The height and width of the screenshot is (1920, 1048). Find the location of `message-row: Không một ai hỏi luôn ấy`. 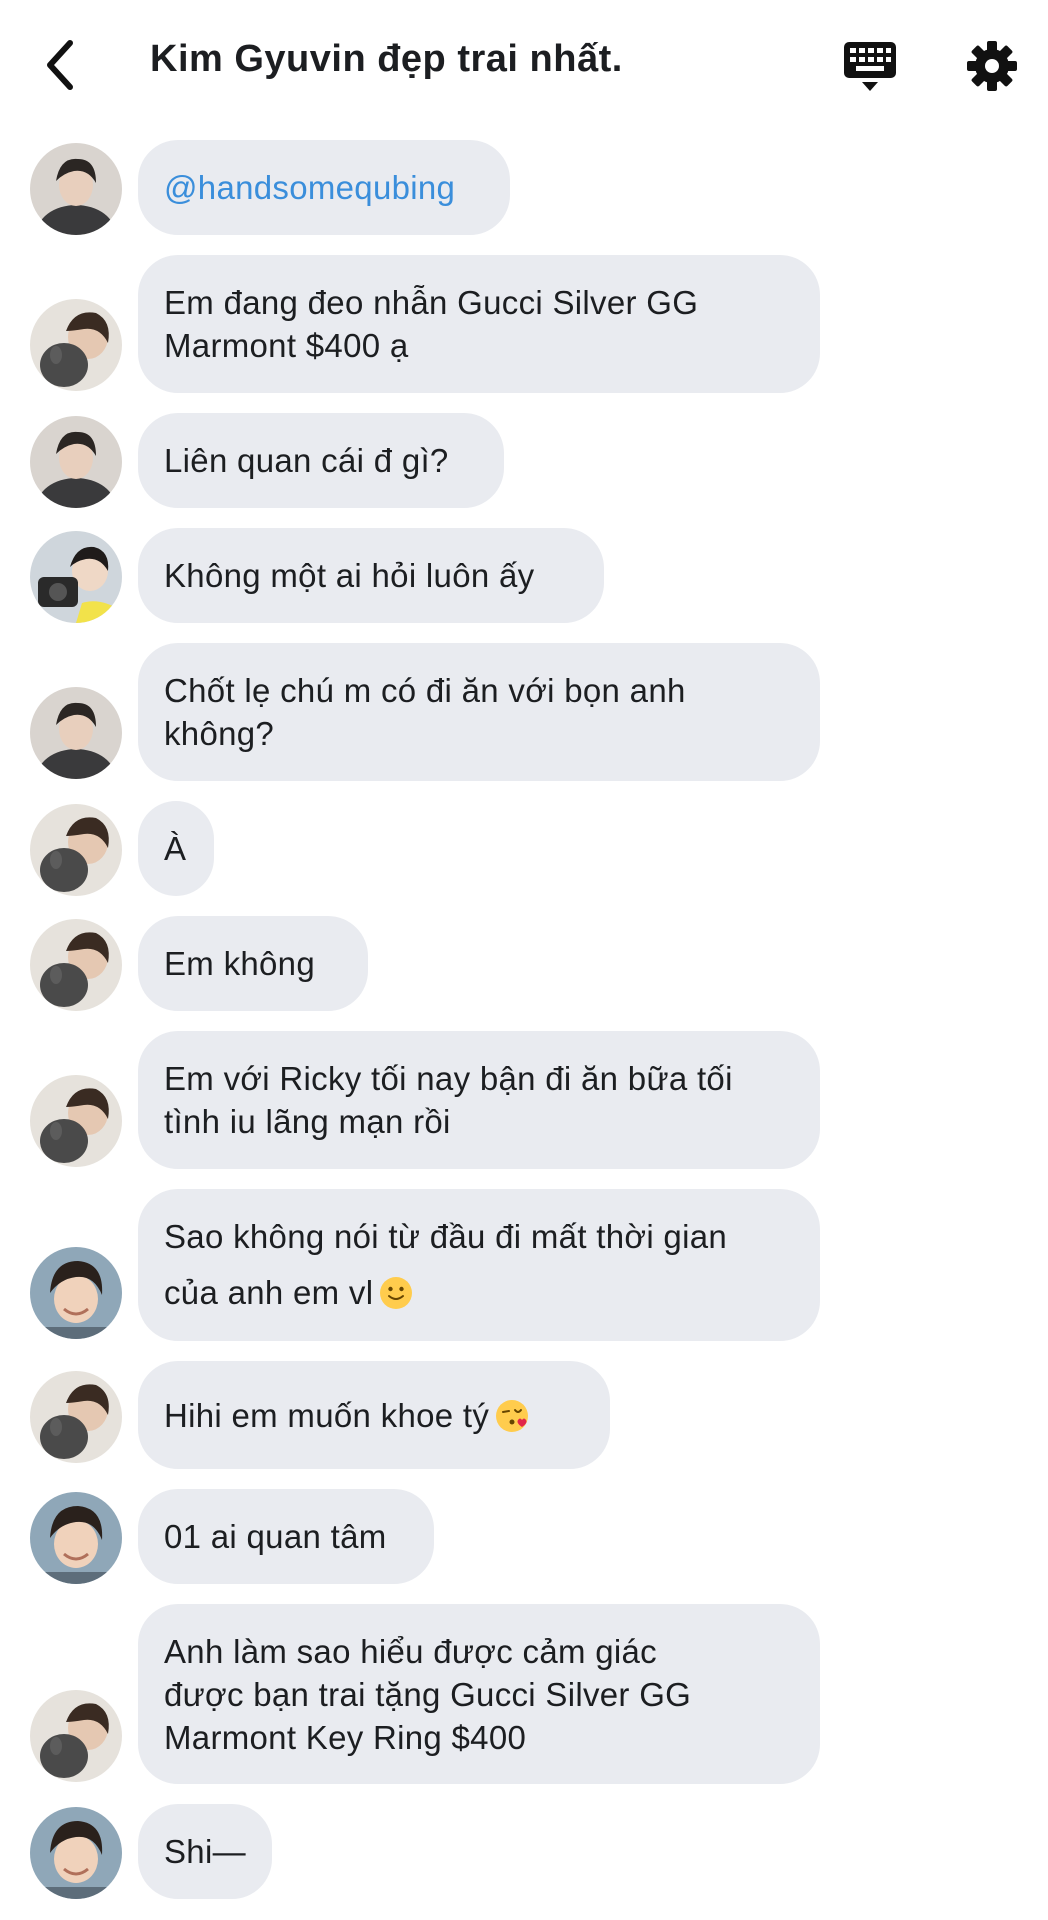

message-row: Không một ai hỏi luôn ấy is located at coordinates (524, 575).